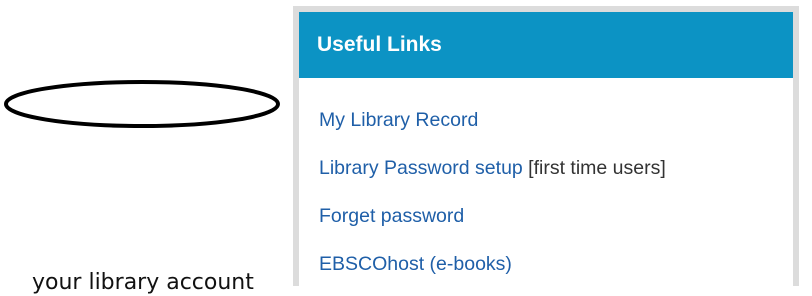 This screenshot has height=296, width=812. What do you see at coordinates (415, 264) in the screenshot?
I see `ebscohost-link: EBSCOhost (e-books)` at bounding box center [415, 264].